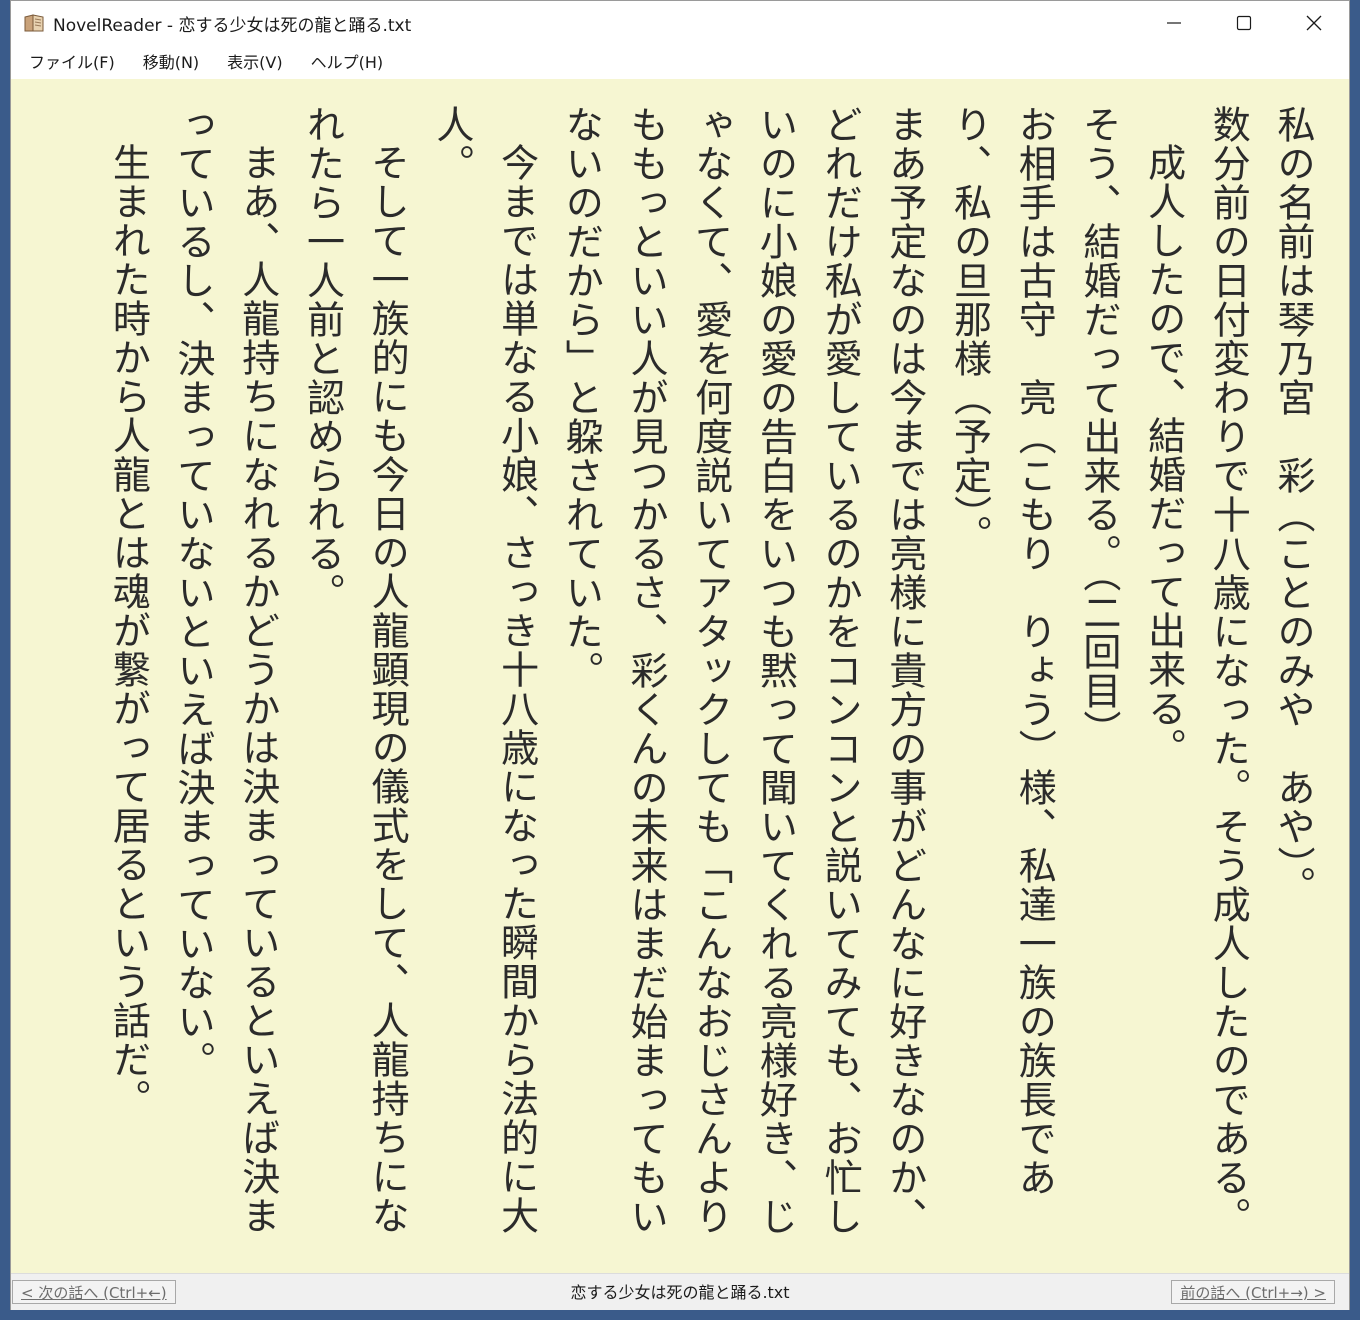 Image resolution: width=1360 pixels, height=1320 pixels. What do you see at coordinates (1163, 455) in the screenshot?
I see `paragraph: 成人したので、結婚だって出来る。` at bounding box center [1163, 455].